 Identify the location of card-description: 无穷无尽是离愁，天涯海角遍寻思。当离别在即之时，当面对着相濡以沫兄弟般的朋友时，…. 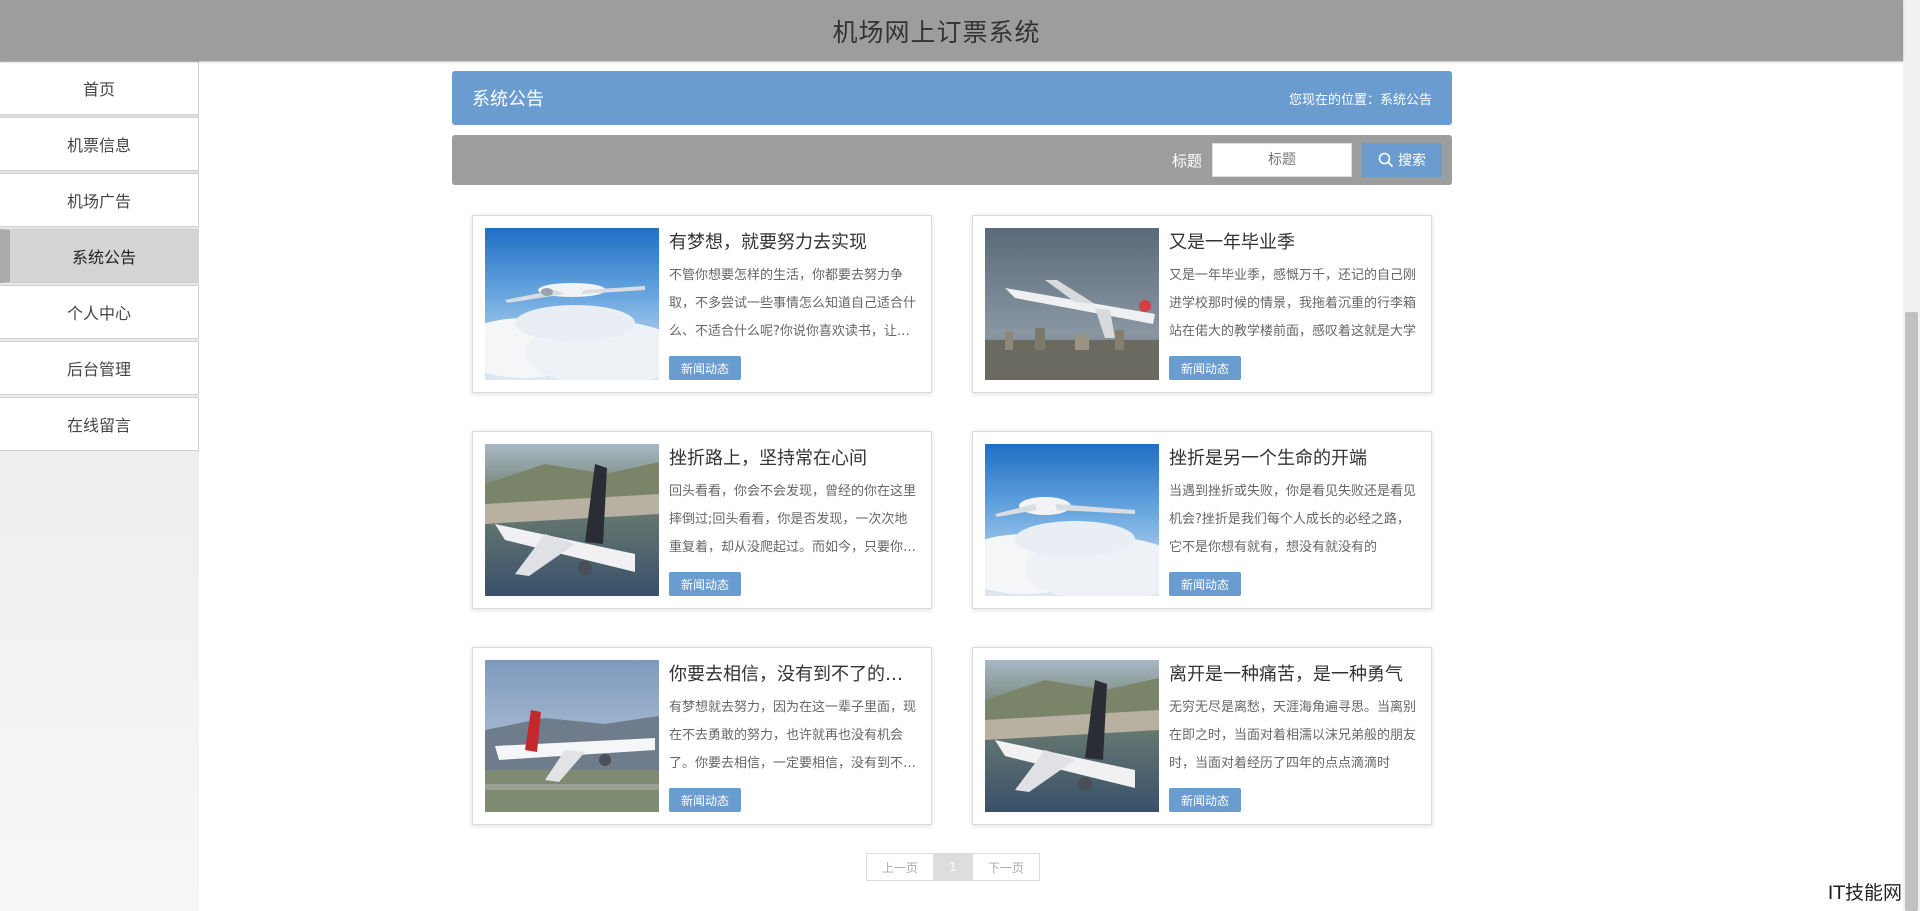
(1293, 735).